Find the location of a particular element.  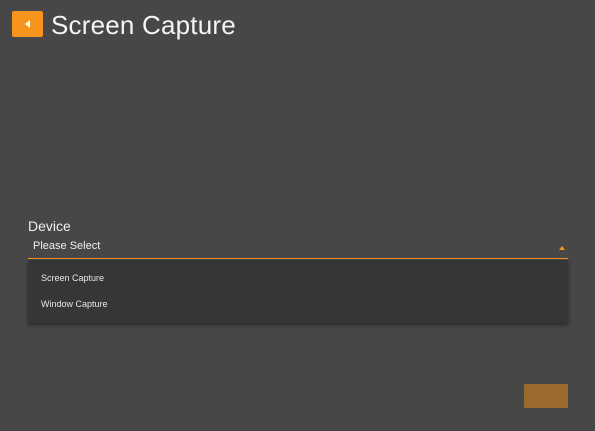

caret-up-icon is located at coordinates (562, 248).